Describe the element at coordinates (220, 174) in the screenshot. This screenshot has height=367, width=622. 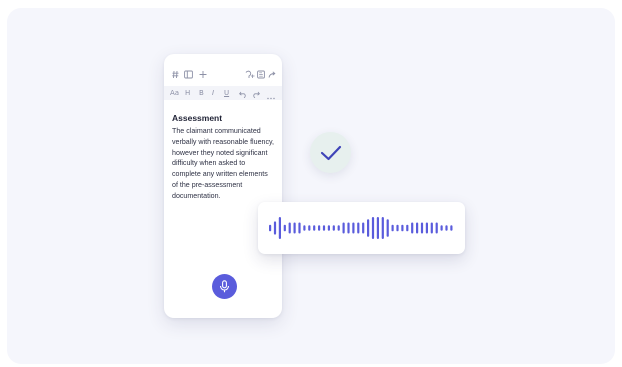
I see `body-line: complete any written elements` at that location.